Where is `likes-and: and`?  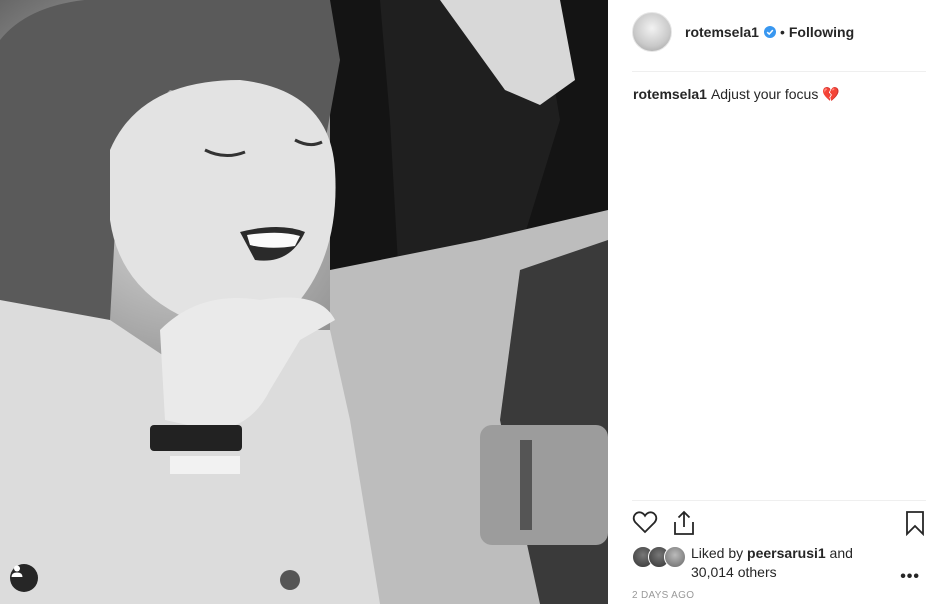 likes-and: and is located at coordinates (841, 553).